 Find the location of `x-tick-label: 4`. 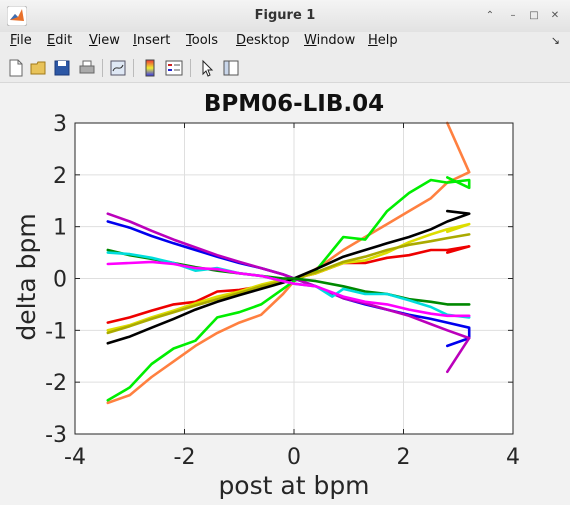

x-tick-label: 4 is located at coordinates (513, 457).